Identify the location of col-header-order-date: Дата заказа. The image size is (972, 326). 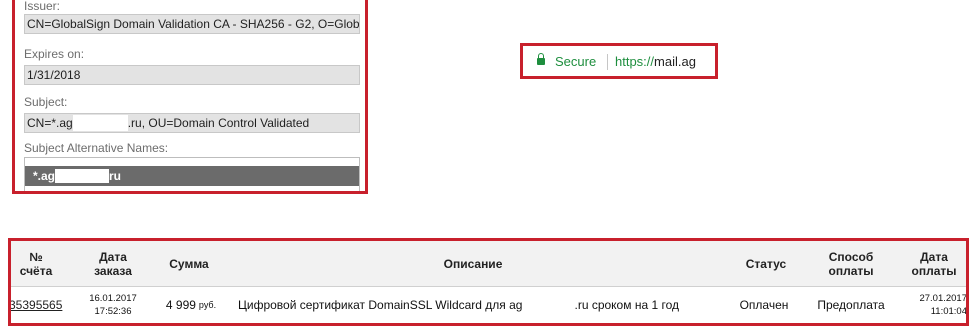
(113, 263).